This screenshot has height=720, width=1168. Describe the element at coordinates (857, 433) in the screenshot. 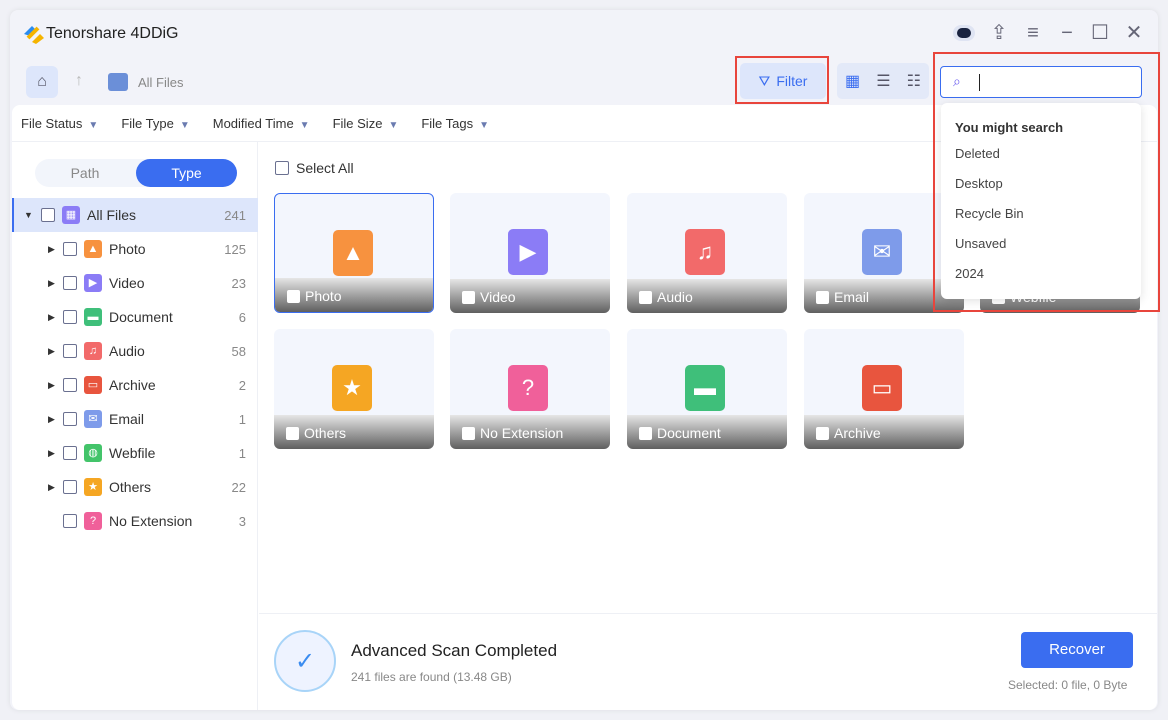

I see `card-label: Archive` at that location.